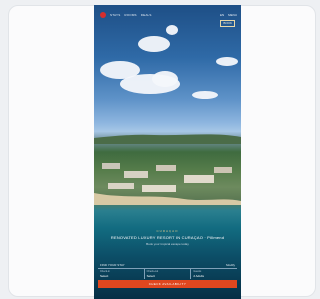 The width and height of the screenshot is (320, 299). Describe the element at coordinates (227, 23) in the screenshot. I see `book-chip: BOOK` at that location.